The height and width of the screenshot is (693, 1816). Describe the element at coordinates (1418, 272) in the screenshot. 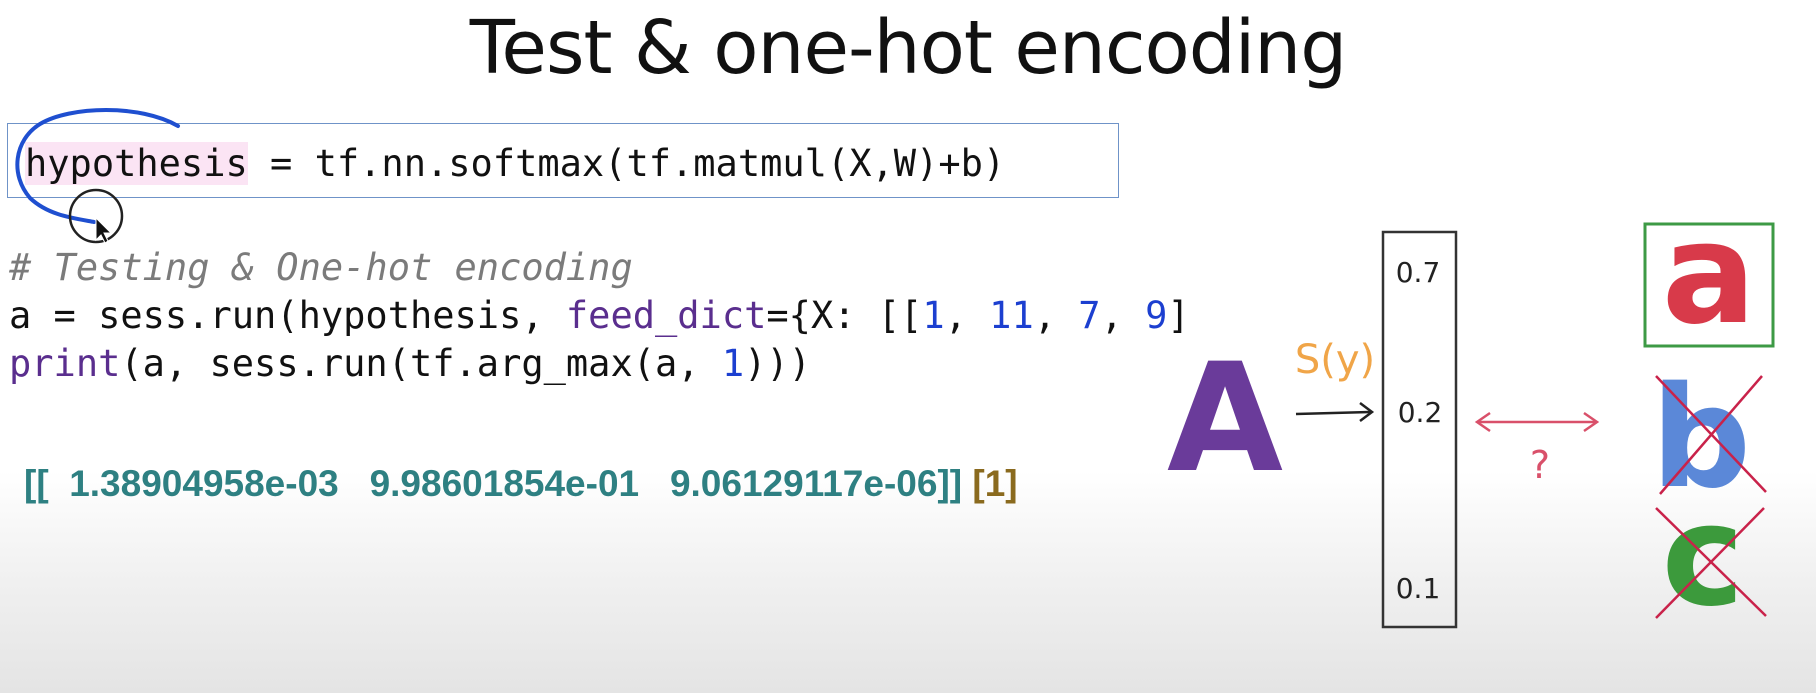

I see `probability-value: 0.7` at that location.